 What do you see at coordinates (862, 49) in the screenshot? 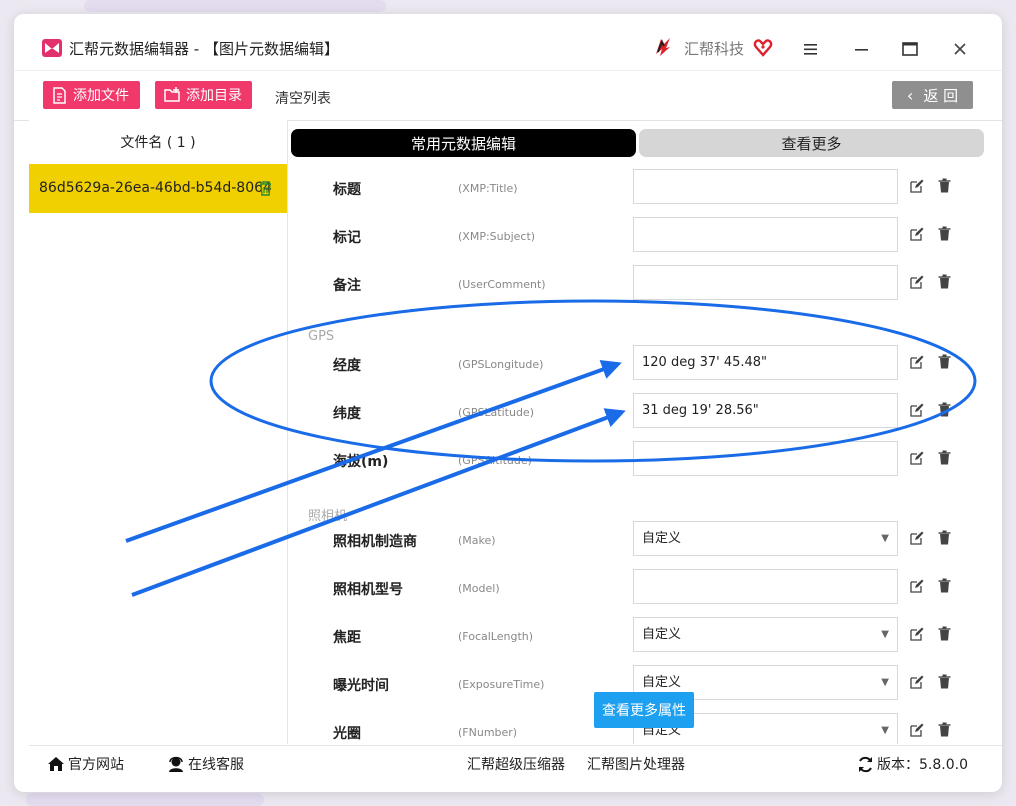
I see `minimize-icon` at bounding box center [862, 49].